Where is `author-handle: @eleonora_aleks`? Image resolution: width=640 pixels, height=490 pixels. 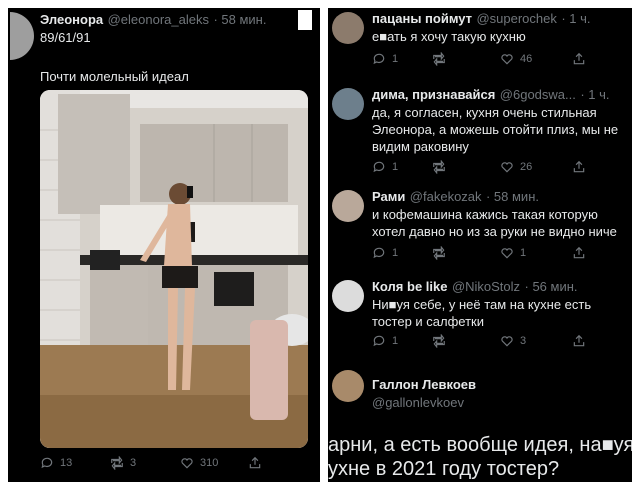
author-handle: @eleonora_aleks is located at coordinates (158, 19).